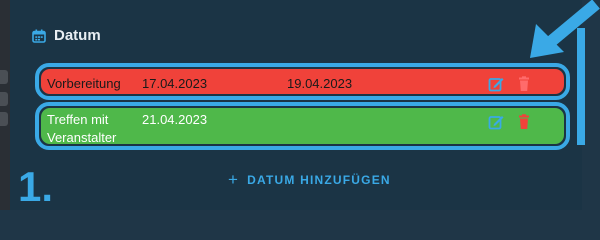  What do you see at coordinates (320, 83) in the screenshot?
I see `date-row-end: 19.04.2023` at bounding box center [320, 83].